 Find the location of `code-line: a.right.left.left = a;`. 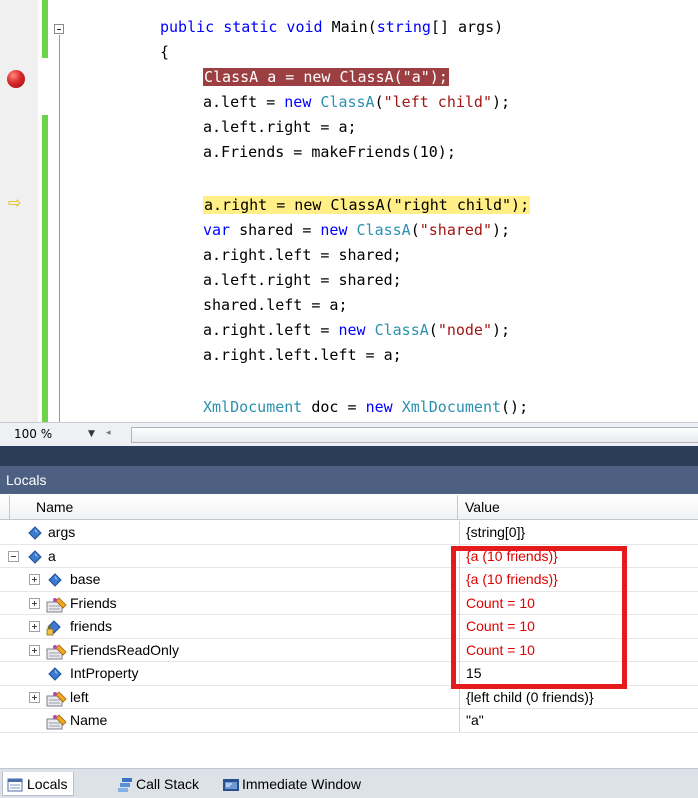

code-line: a.right.left.left = a; is located at coordinates (302, 355).